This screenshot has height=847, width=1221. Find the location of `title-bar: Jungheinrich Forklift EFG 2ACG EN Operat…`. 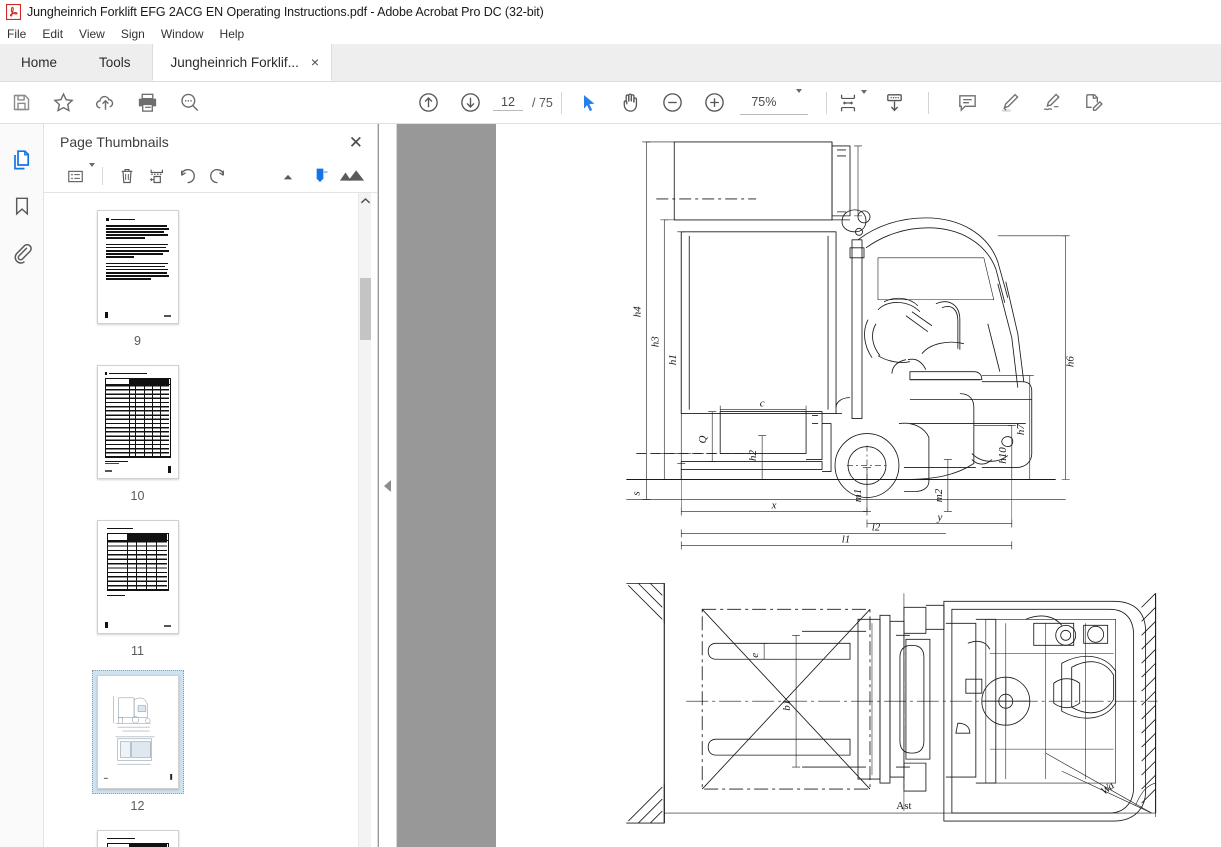

title-bar: Jungheinrich Forklift EFG 2ACG EN Operat… is located at coordinates (610, 11).